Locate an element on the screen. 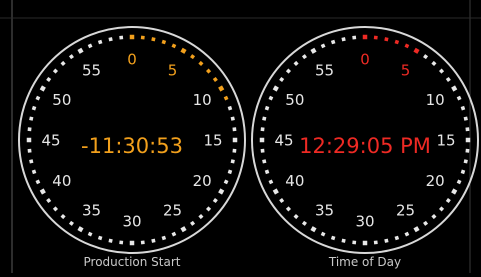  time-of-day-number-45: 45 is located at coordinates (283, 141).